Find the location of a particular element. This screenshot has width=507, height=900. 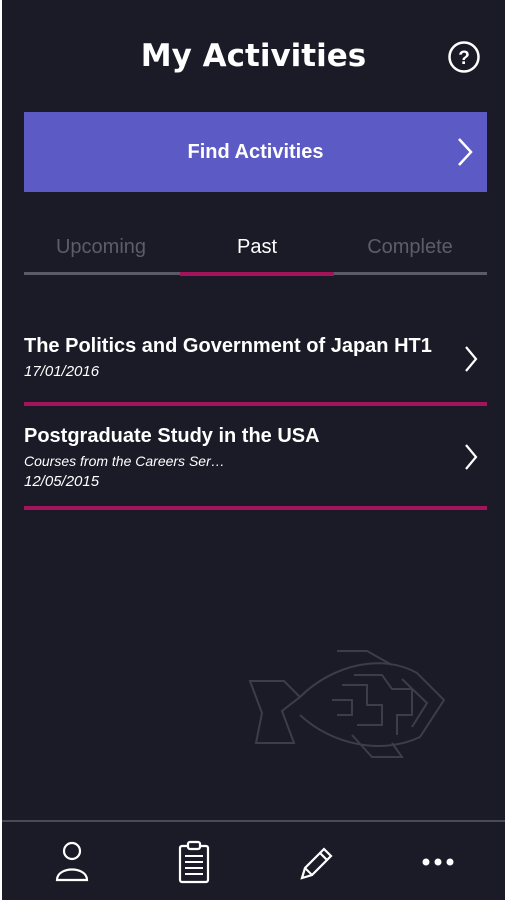

tab-upcoming: Upcoming is located at coordinates (101, 251).